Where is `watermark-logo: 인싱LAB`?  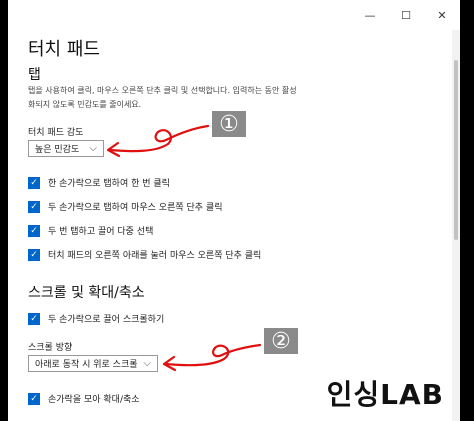
watermark-logo: 인싱LAB is located at coordinates (385, 394).